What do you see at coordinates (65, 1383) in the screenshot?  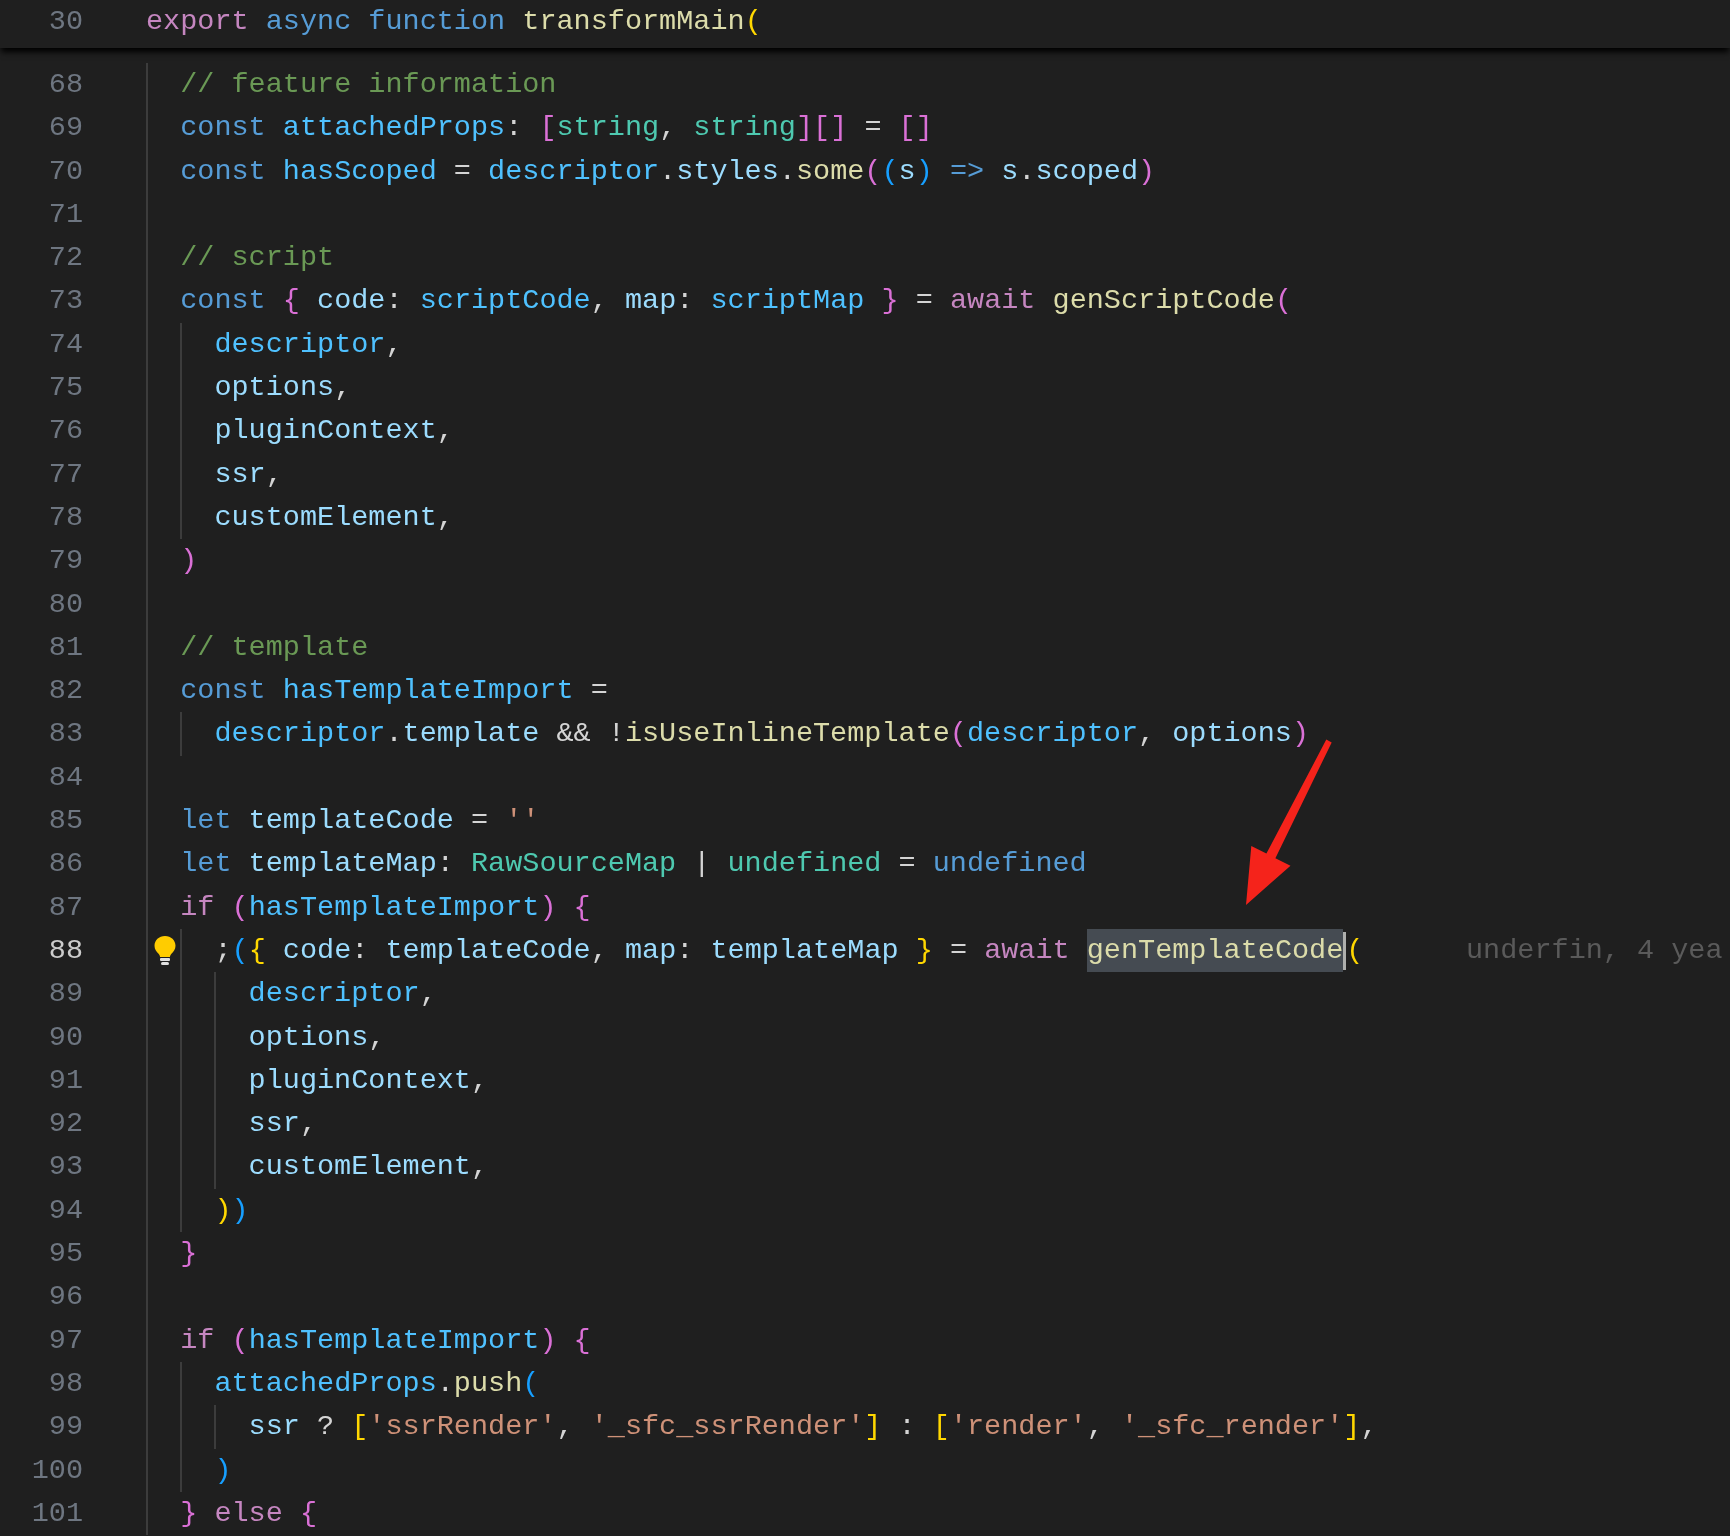 I see `line-number: 98` at bounding box center [65, 1383].